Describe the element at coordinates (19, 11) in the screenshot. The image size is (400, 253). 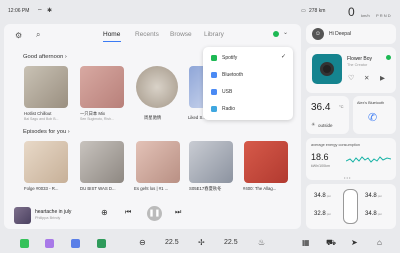
I see `clock: 12:06 PM` at that location.